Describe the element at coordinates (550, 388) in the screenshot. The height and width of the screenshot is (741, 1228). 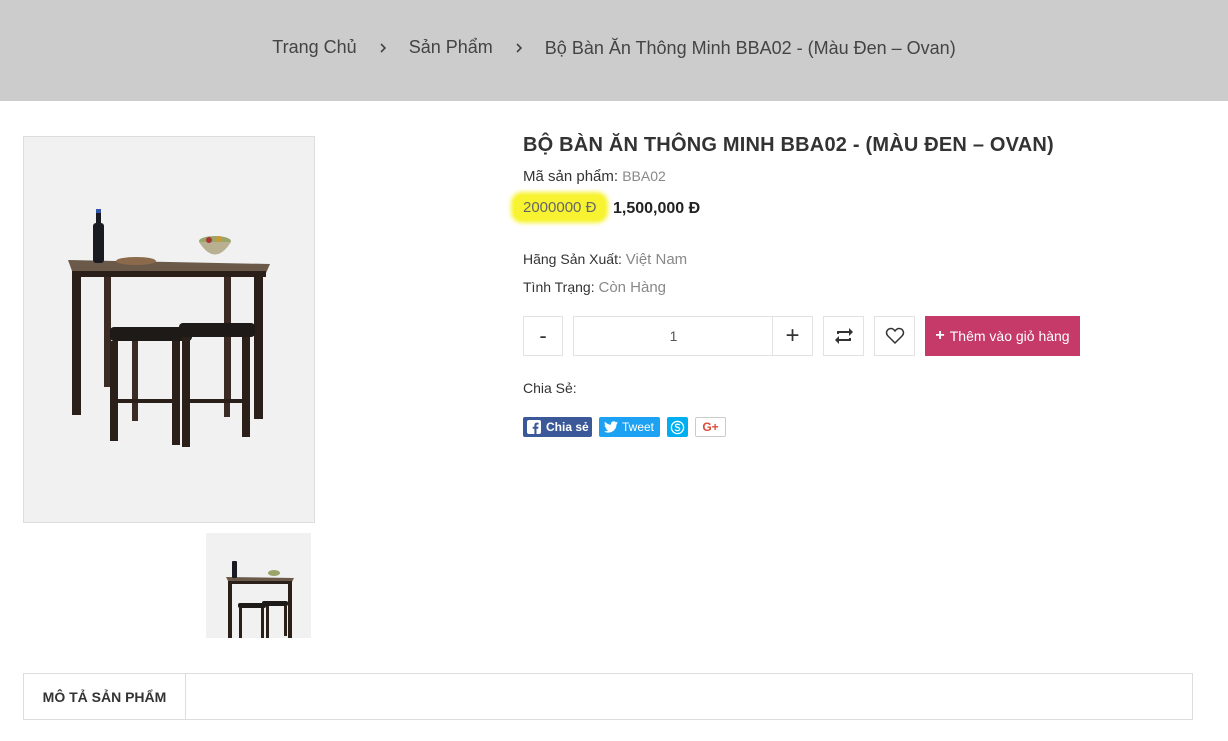
I see `share-label: Chia Sẻ:` at that location.